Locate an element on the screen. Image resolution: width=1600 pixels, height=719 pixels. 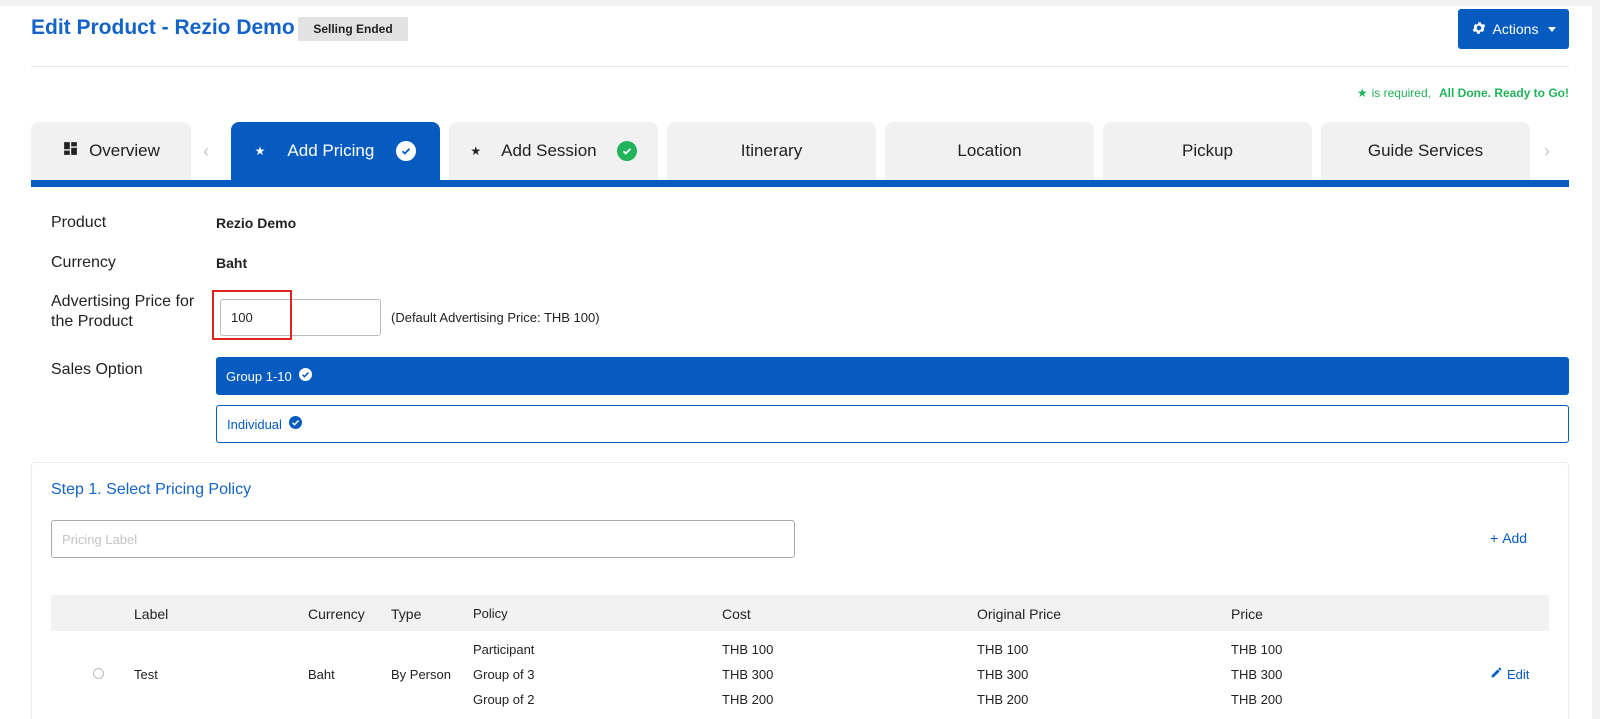
tab-guide-services: Guide Services is located at coordinates (1425, 151).